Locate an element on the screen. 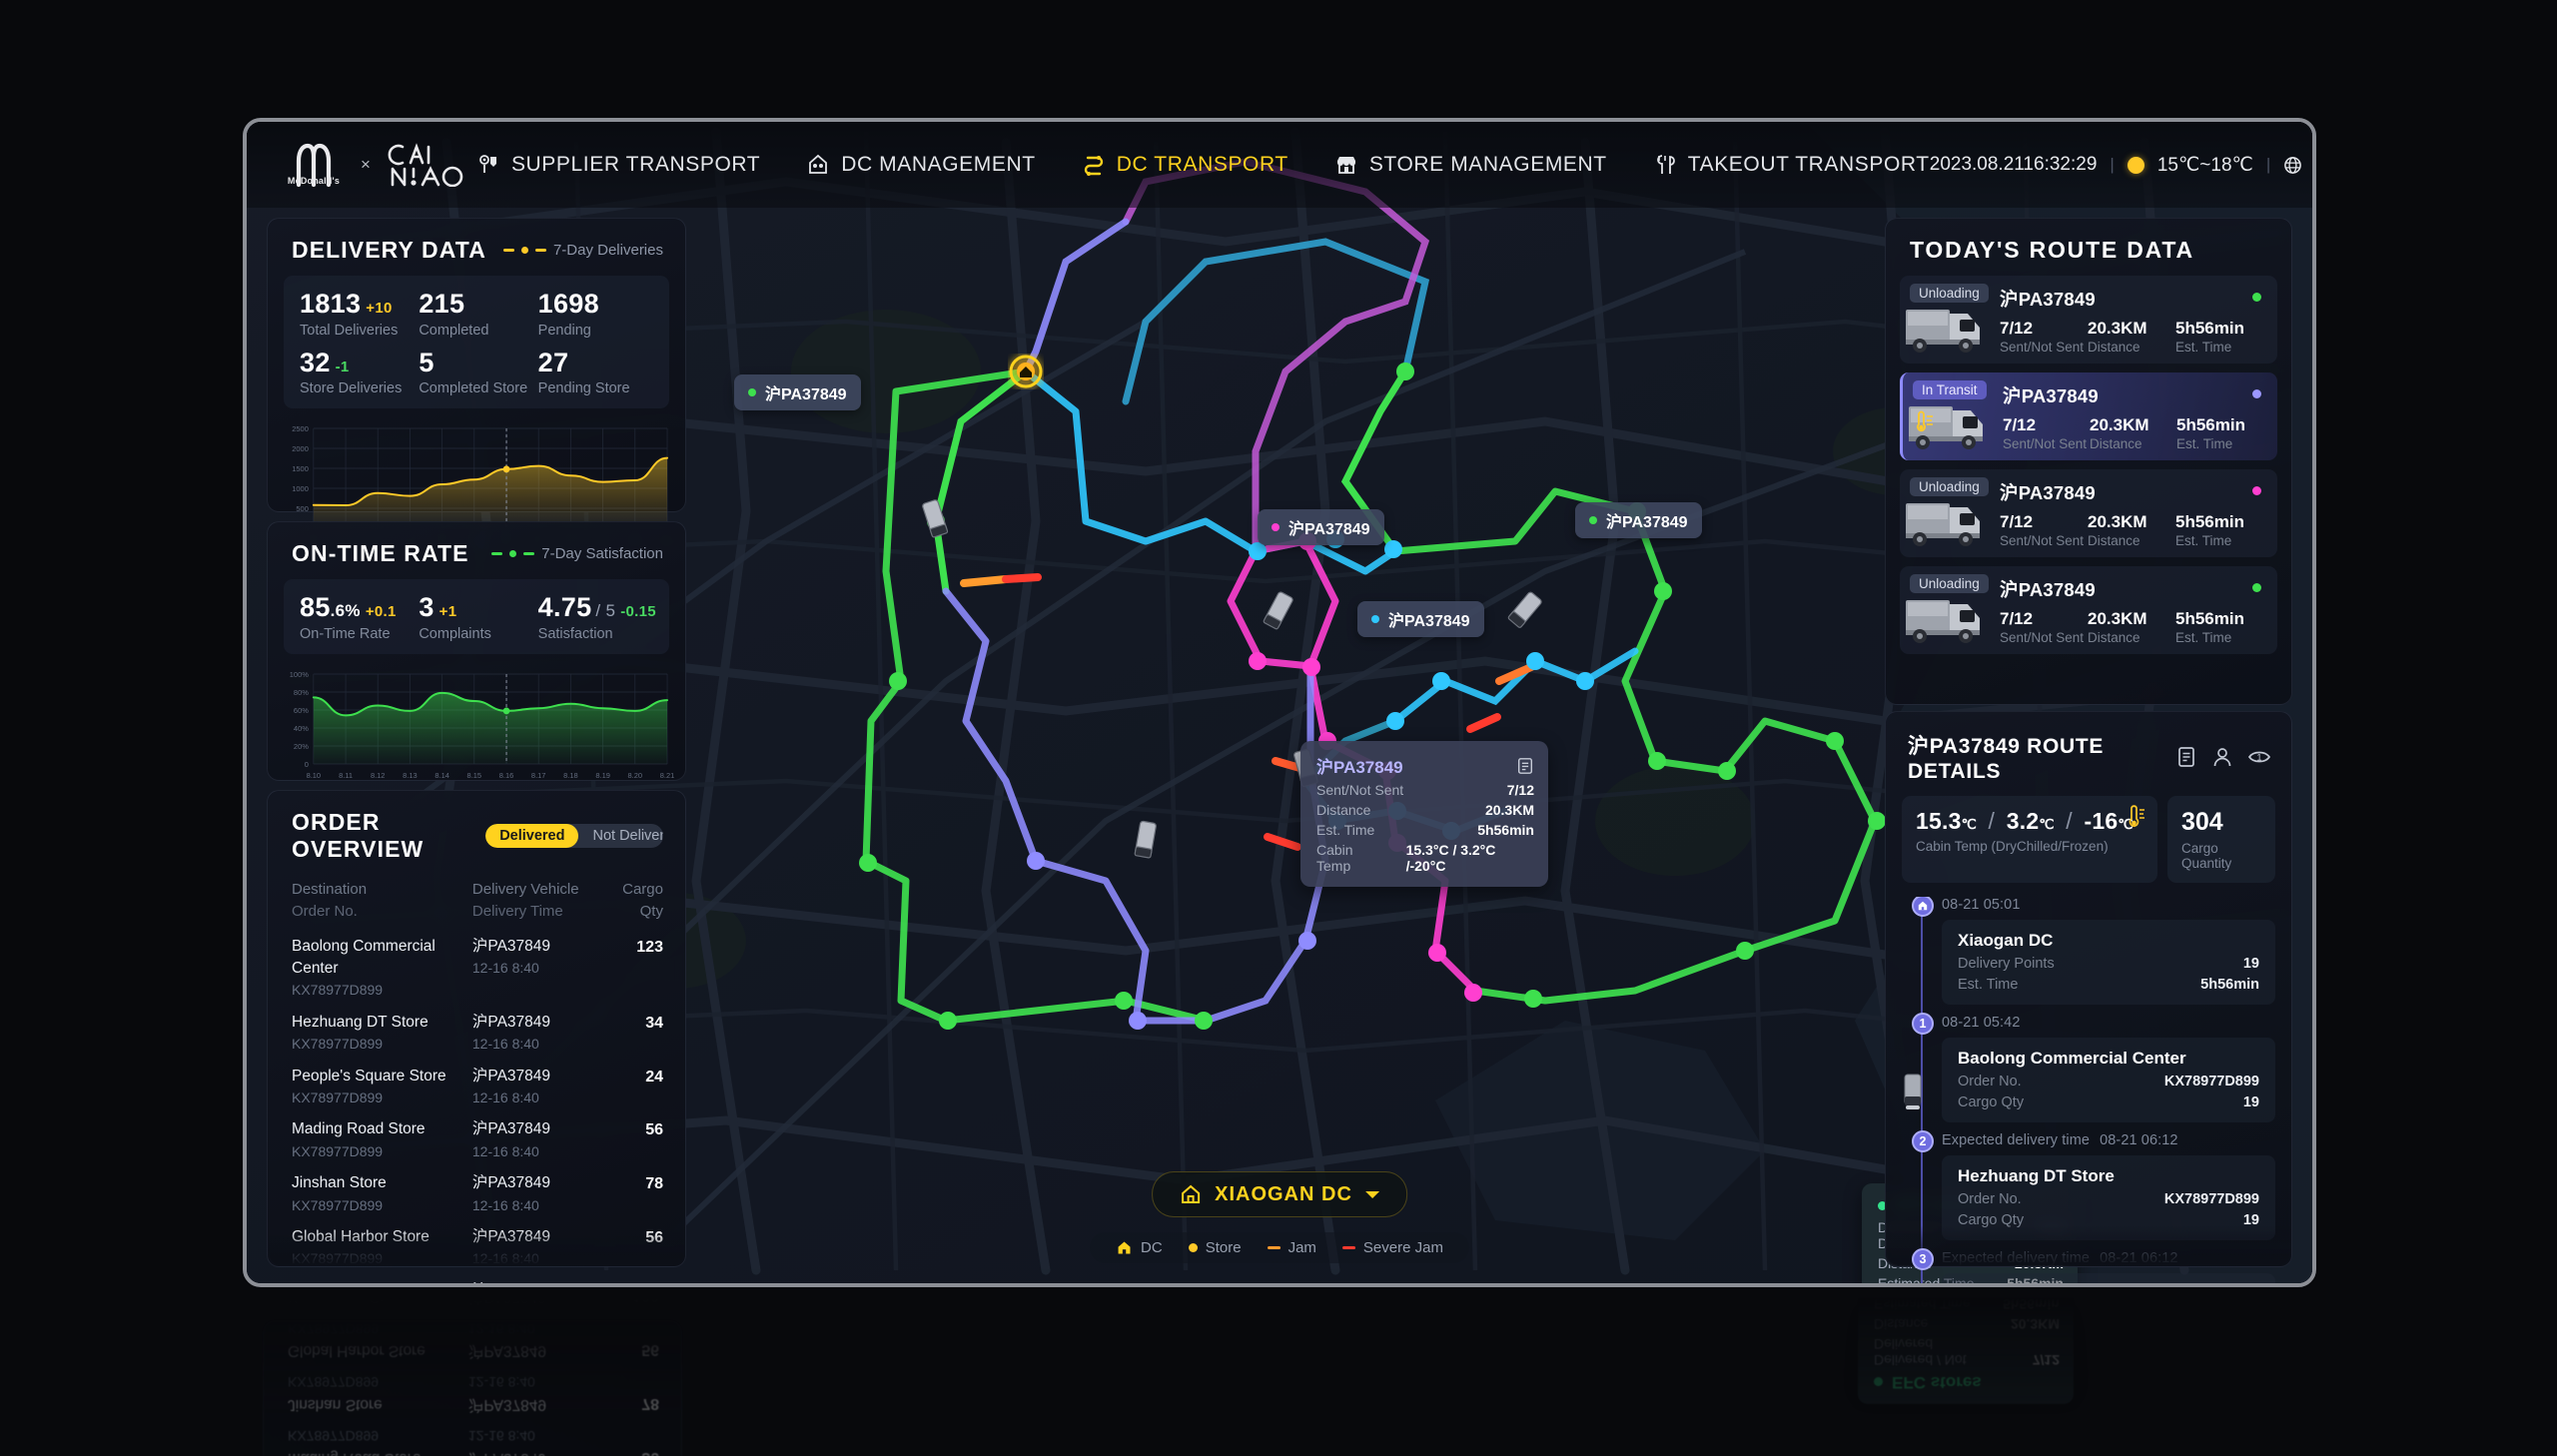 The height and width of the screenshot is (1456, 2557). nav-item-dc-transport: DC TRANSPORT is located at coordinates (1185, 165).